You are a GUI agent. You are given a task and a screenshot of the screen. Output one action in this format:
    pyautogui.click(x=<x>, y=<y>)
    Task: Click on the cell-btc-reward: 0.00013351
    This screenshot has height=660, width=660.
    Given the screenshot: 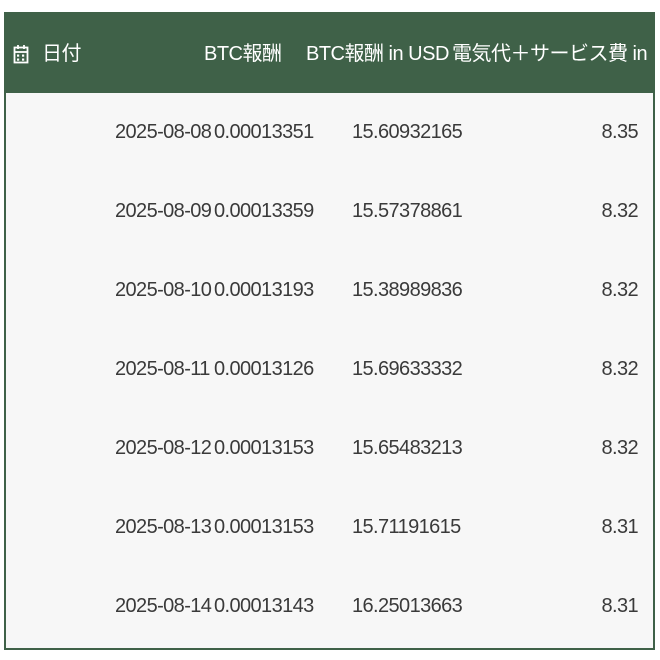 What is the action you would take?
    pyautogui.click(x=264, y=132)
    